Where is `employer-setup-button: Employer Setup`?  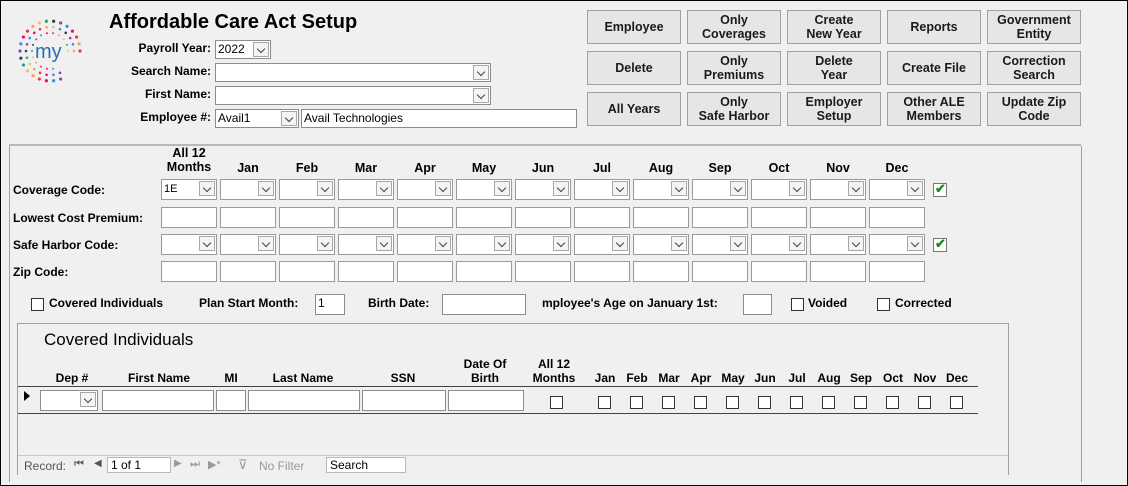
employer-setup-button: Employer Setup is located at coordinates (834, 109).